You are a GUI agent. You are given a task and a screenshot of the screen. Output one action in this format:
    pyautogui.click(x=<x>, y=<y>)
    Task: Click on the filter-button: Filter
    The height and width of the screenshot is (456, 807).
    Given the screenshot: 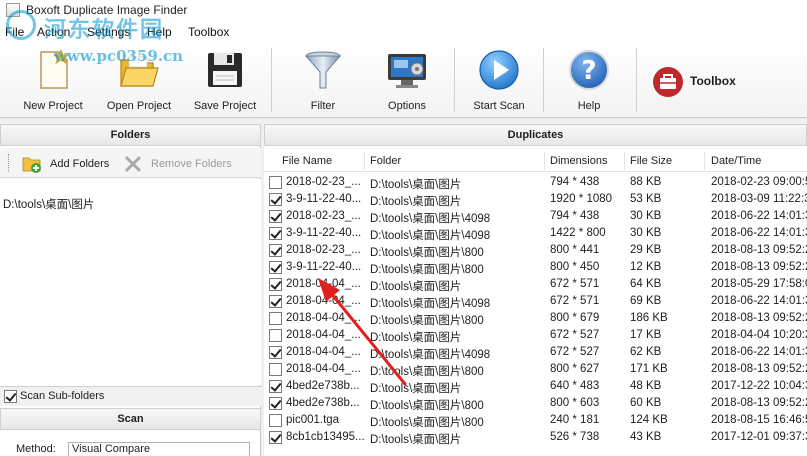 What is the action you would take?
    pyautogui.click(x=323, y=80)
    